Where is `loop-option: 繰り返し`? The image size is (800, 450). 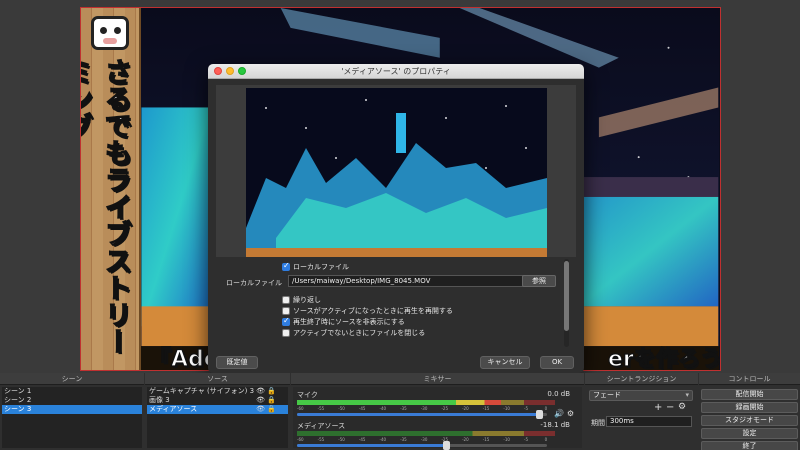
loop-option: 繰り返し is located at coordinates (301, 300).